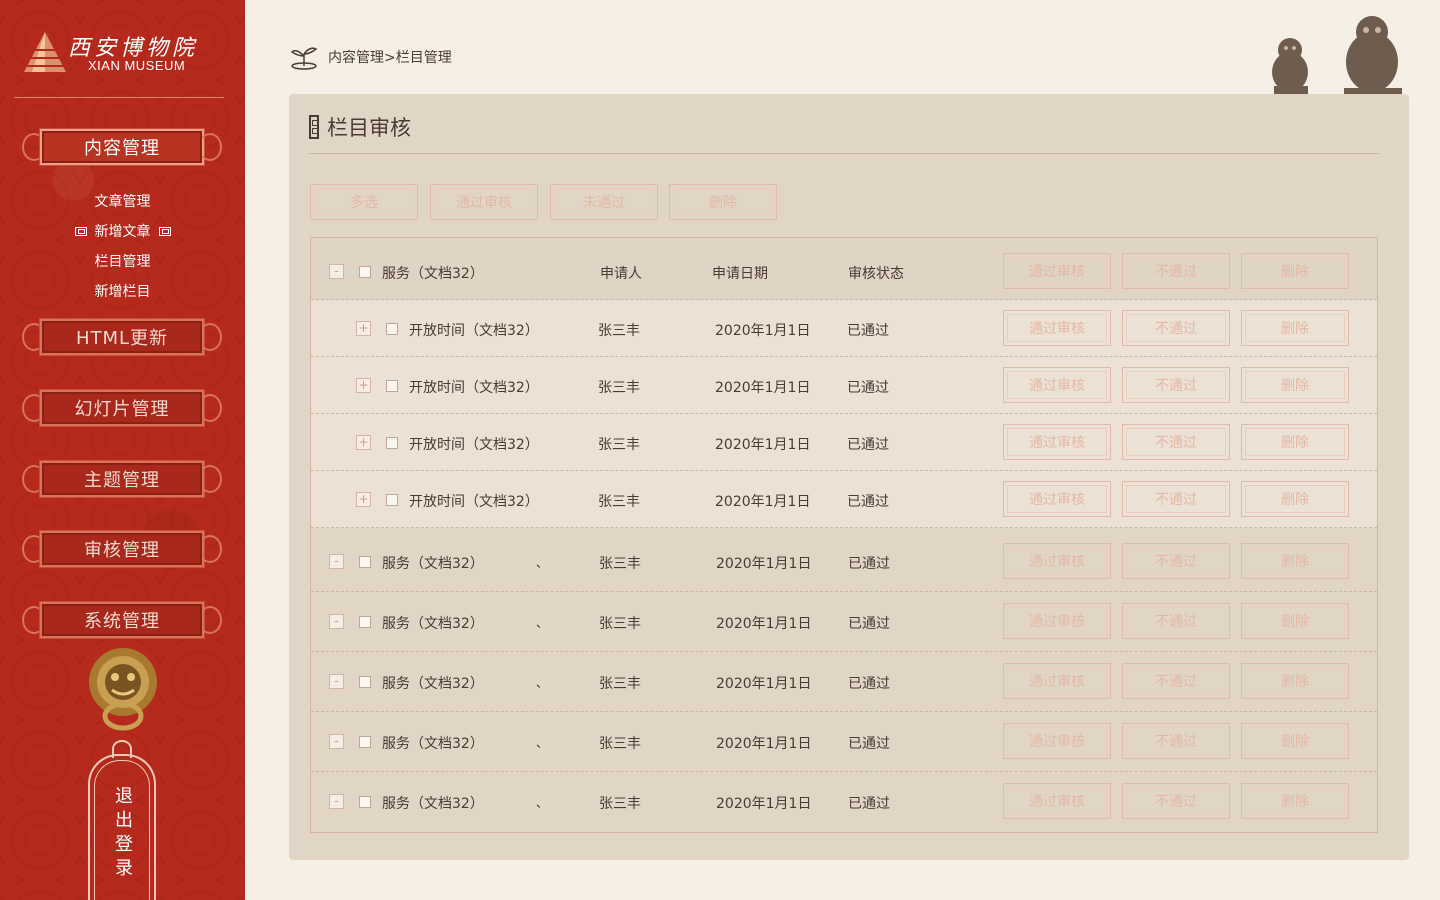 This screenshot has height=900, width=1440. I want to click on menu-content-management: 内容管理, so click(122, 147).